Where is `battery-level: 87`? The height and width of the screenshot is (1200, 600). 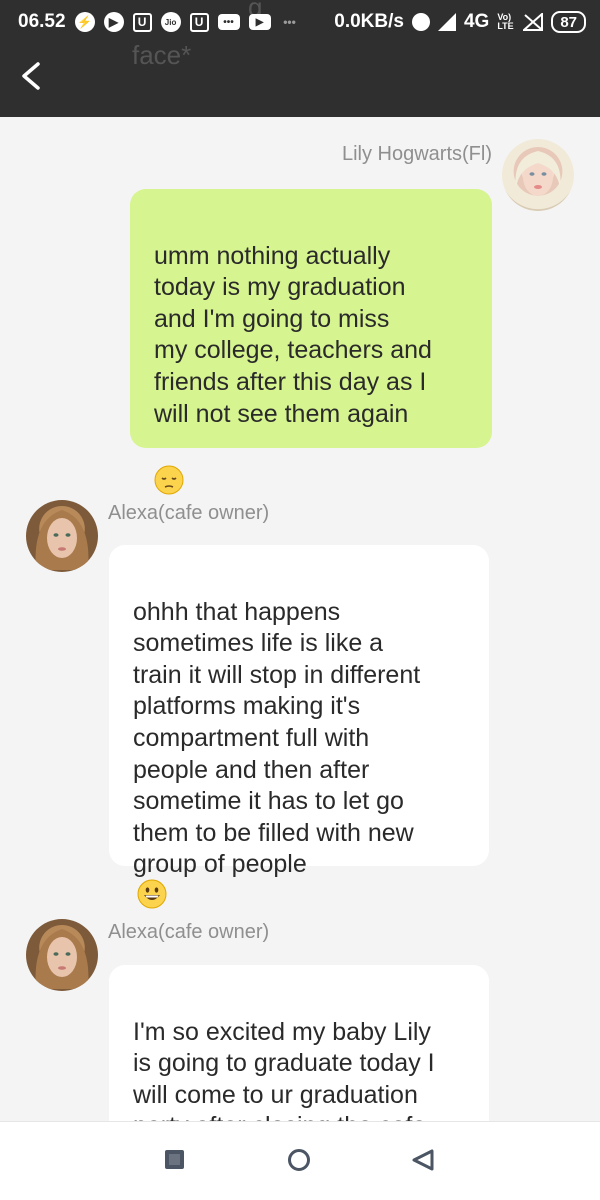
battery-level: 87 is located at coordinates (568, 22).